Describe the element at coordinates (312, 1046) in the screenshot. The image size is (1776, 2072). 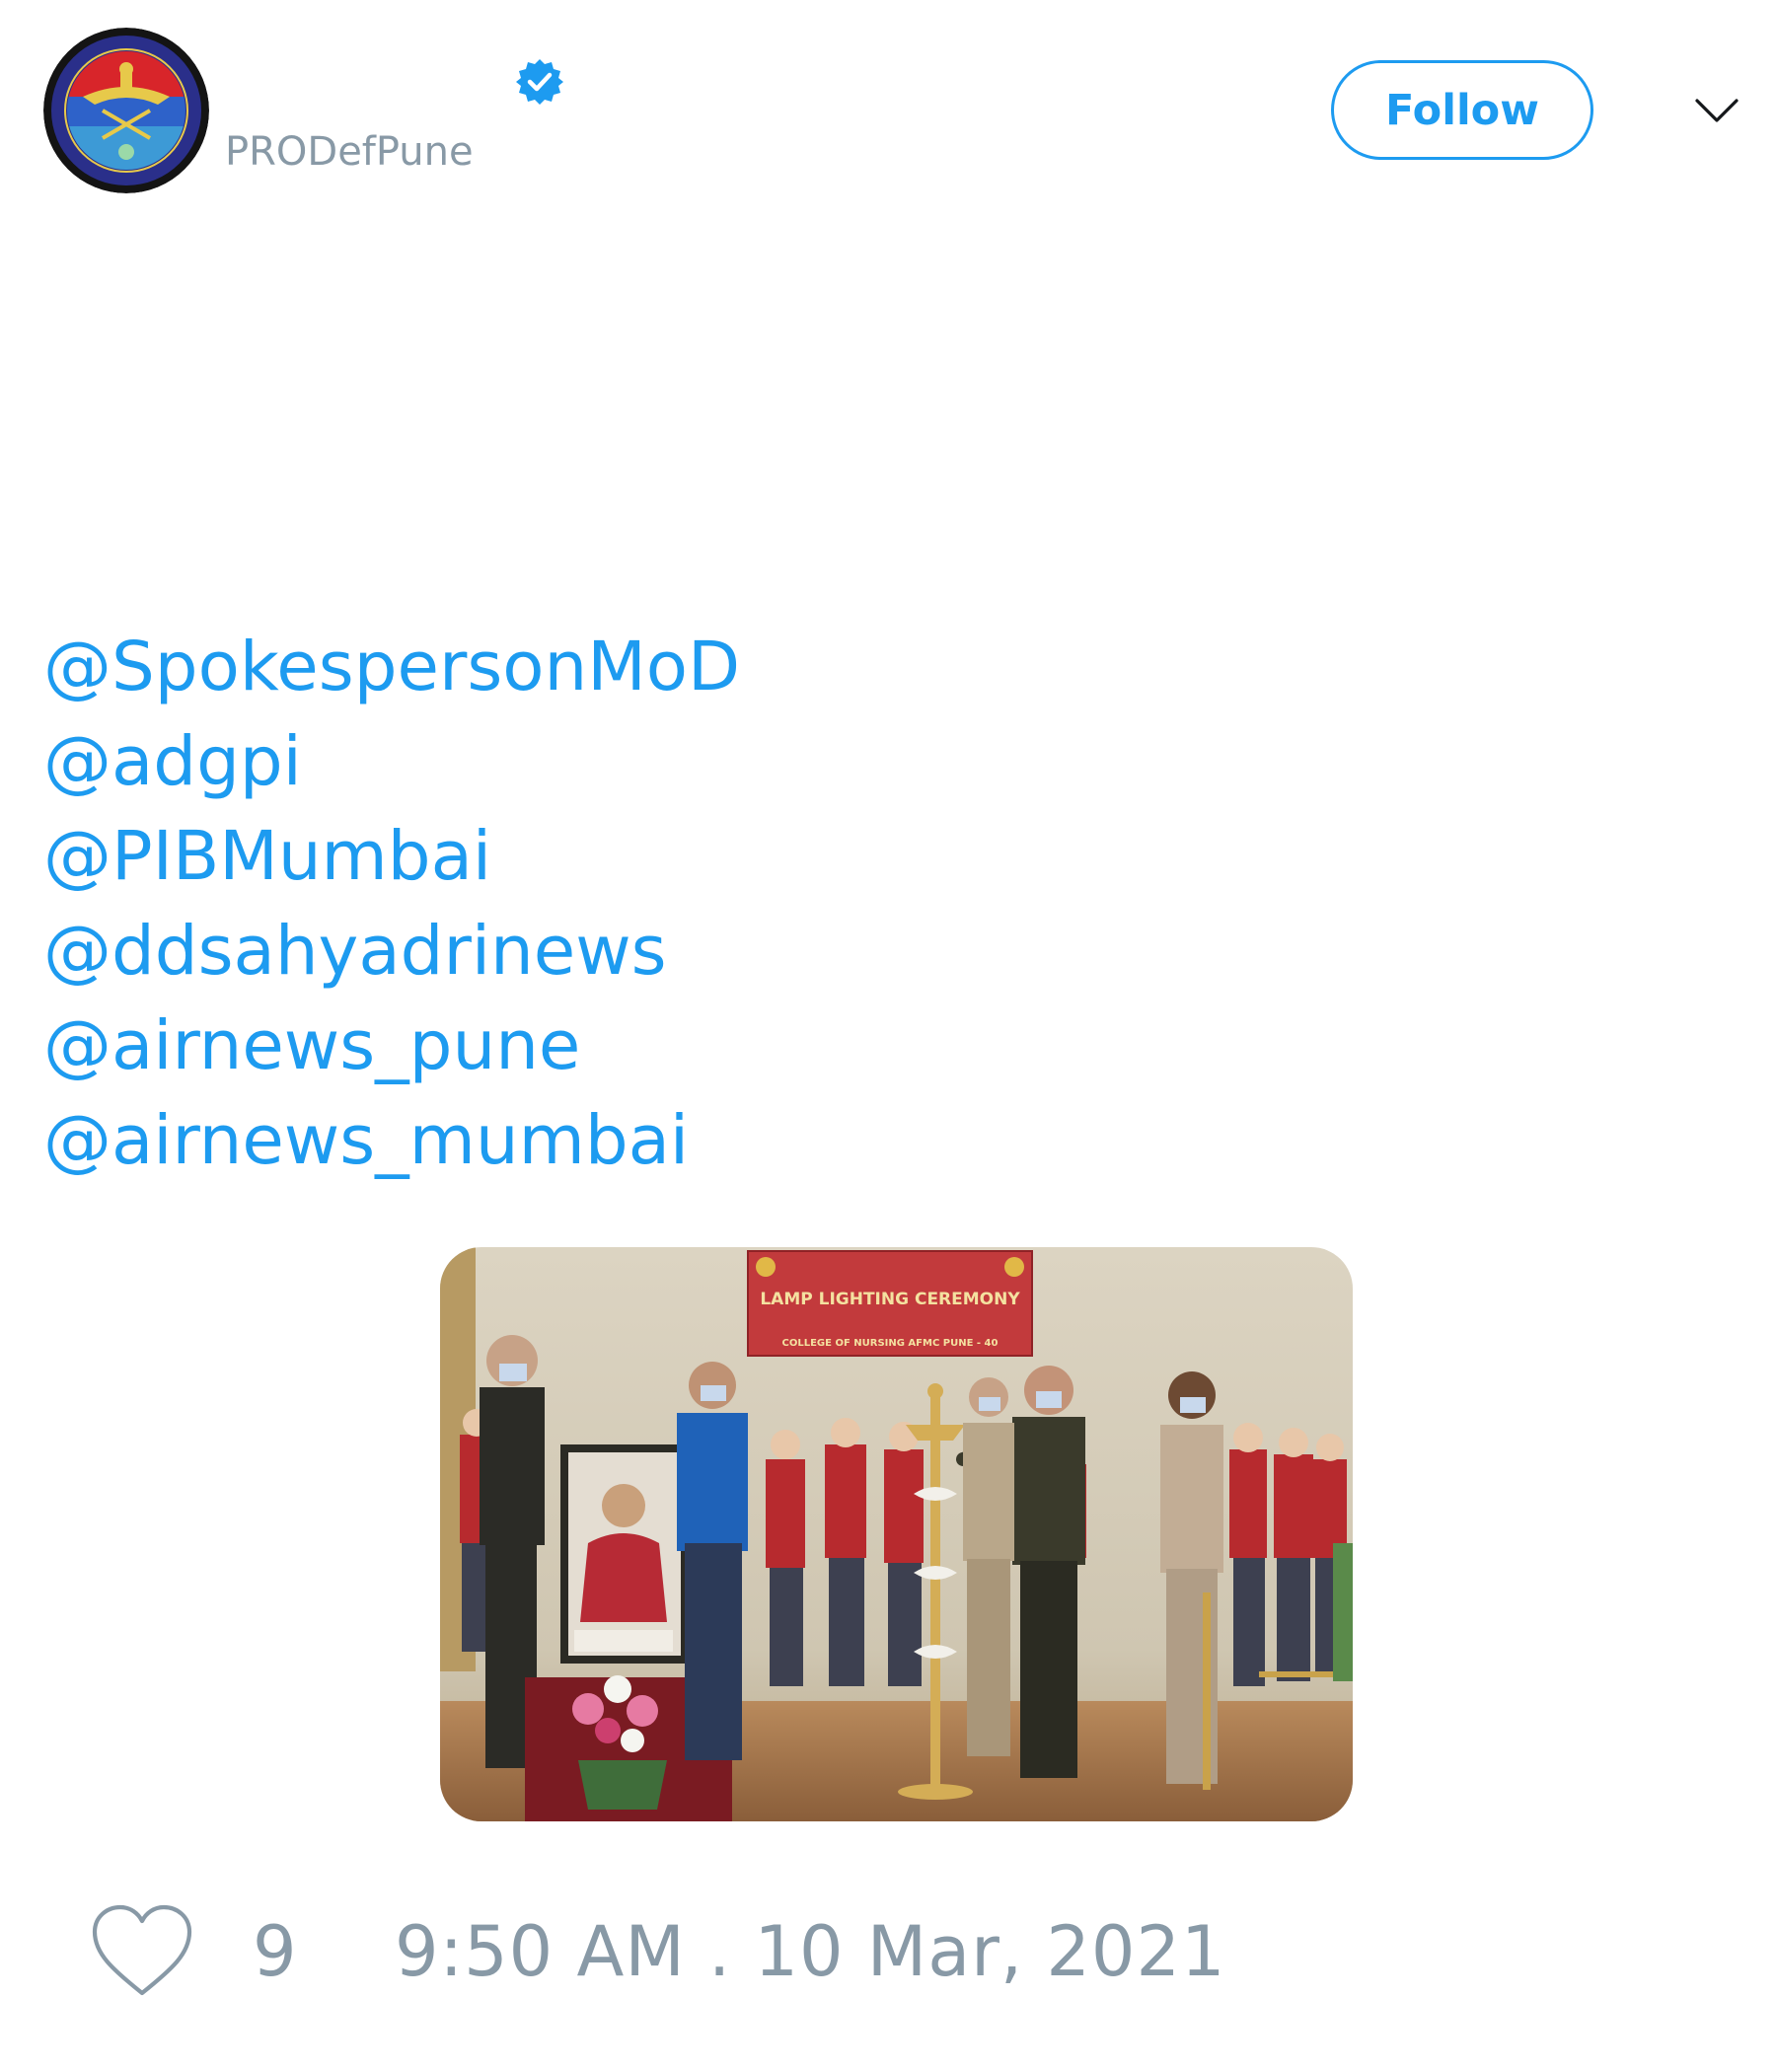
I see `mention-link-airnews-pune: @airnews_pune` at that location.